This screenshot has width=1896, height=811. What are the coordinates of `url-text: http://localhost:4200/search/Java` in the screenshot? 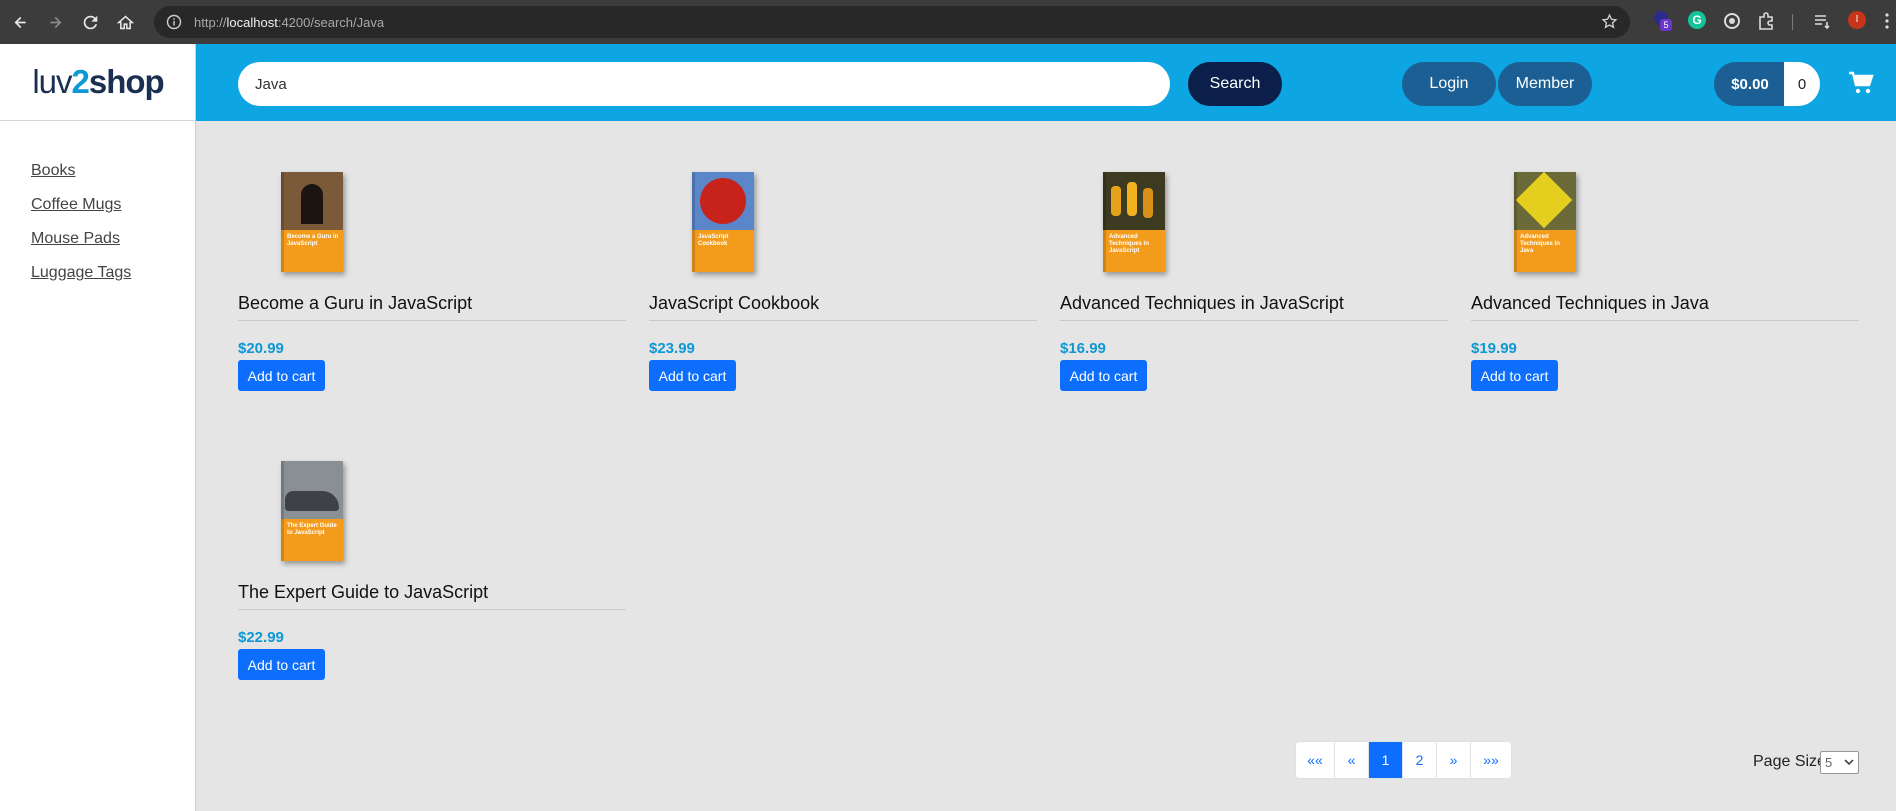 It's located at (289, 22).